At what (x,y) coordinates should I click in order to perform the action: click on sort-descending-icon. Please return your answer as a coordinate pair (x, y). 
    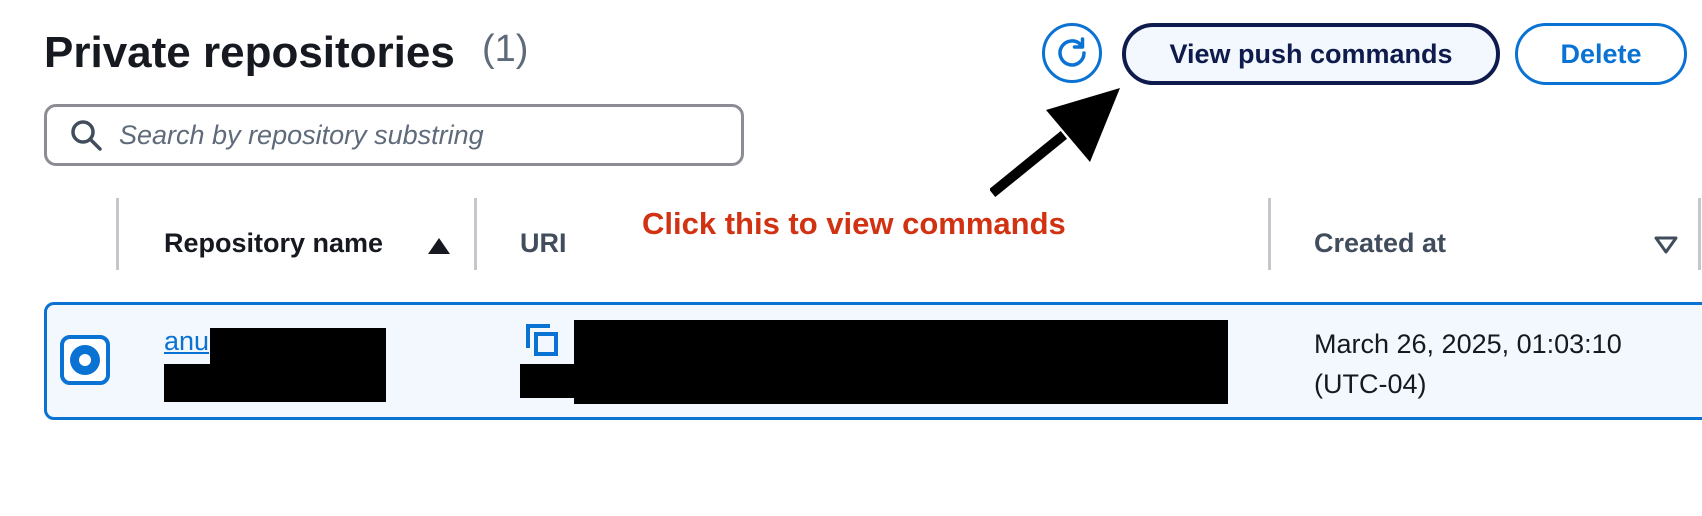
    Looking at the image, I should click on (1666, 245).